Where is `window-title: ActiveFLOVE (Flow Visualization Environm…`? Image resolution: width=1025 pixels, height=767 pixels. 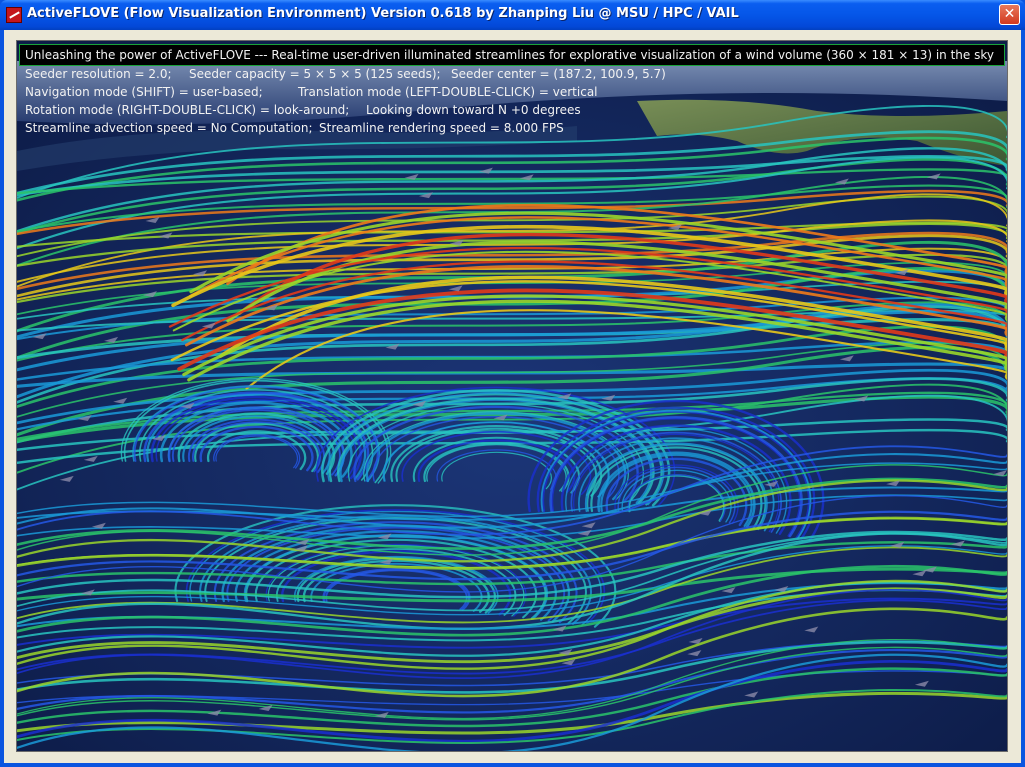
window-title: ActiveFLOVE (Flow Visualization Environm… is located at coordinates (383, 13).